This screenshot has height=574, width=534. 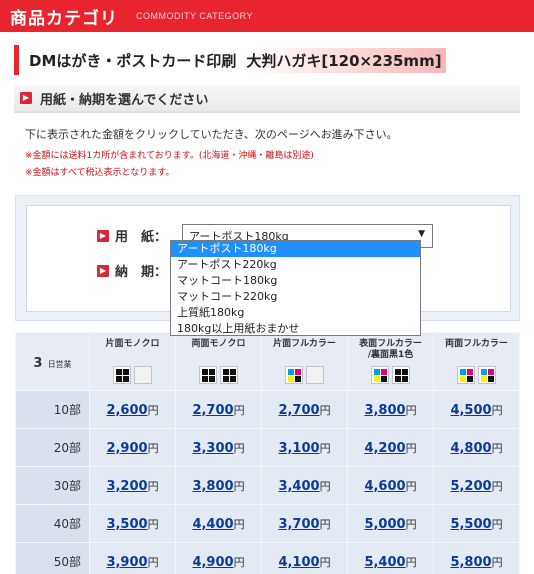 I want to click on table-row: 20部 2,900円 3,300円 3,100円 4,200円 4,800円, so click(x=267, y=447).